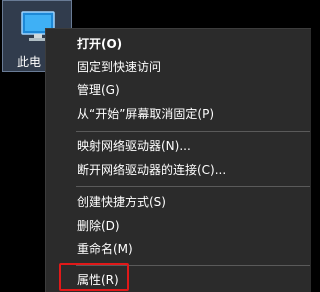 This screenshot has height=292, width=320. I want to click on menu-item-unpin-start: 从“开始”屏幕取消固定(P), so click(178, 114).